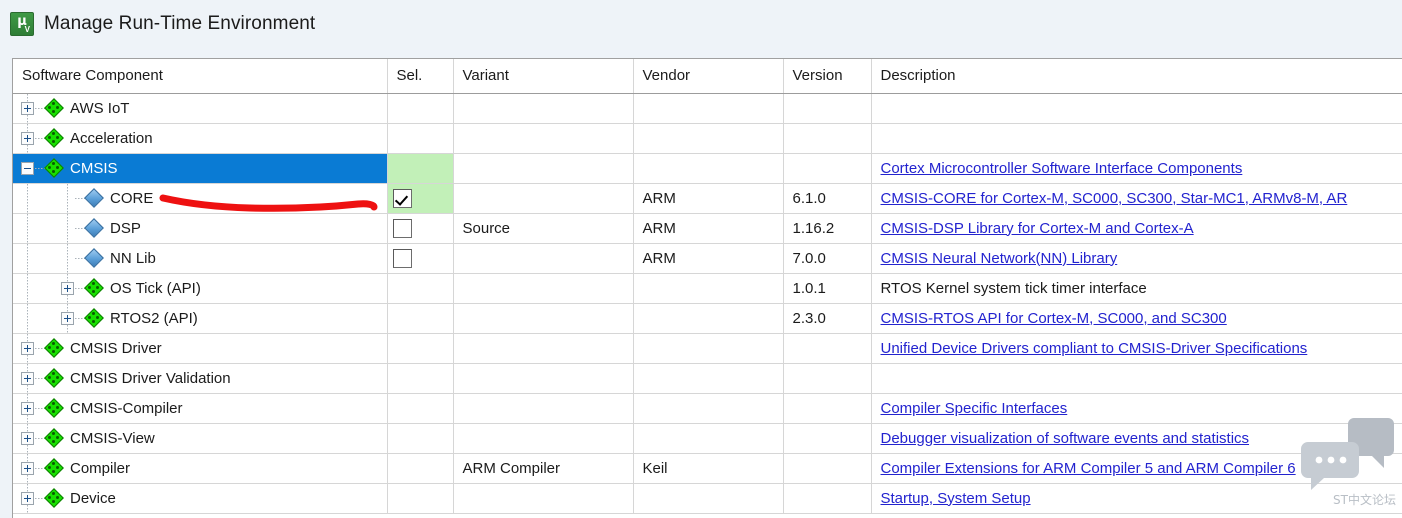 The height and width of the screenshot is (518, 1402). Describe the element at coordinates (200, 228) in the screenshot. I see `component-name-cell: DSP` at that location.